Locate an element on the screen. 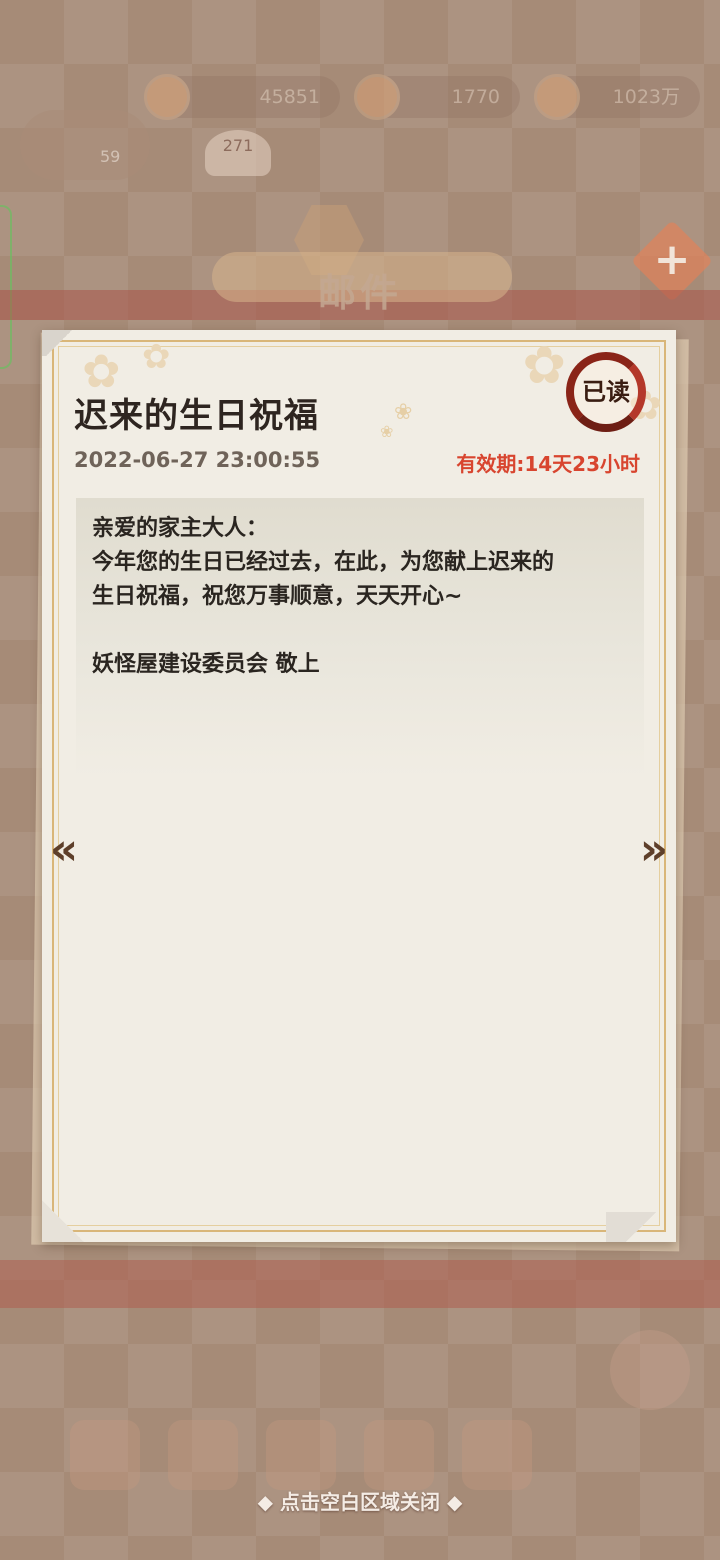  resource-pill-1: 45851 is located at coordinates (242, 97).